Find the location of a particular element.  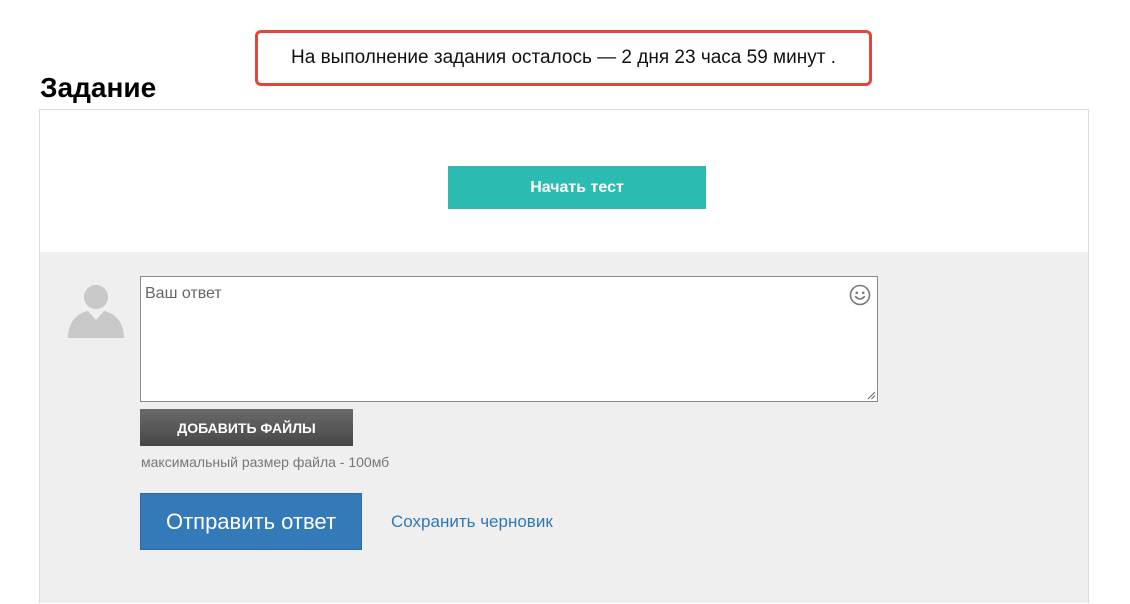

avatar-icon is located at coordinates (96, 311).